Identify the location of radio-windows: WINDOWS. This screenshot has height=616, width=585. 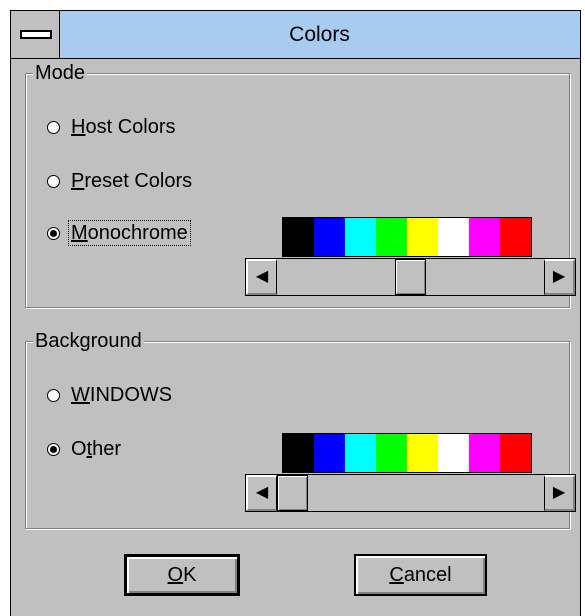
(110, 395).